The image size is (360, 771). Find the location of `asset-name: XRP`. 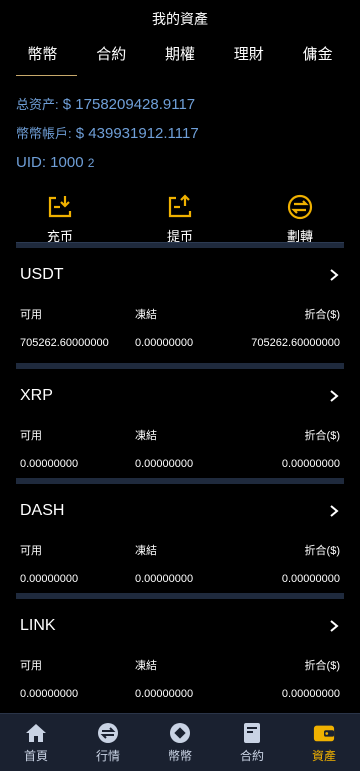

asset-name: XRP is located at coordinates (36, 395).